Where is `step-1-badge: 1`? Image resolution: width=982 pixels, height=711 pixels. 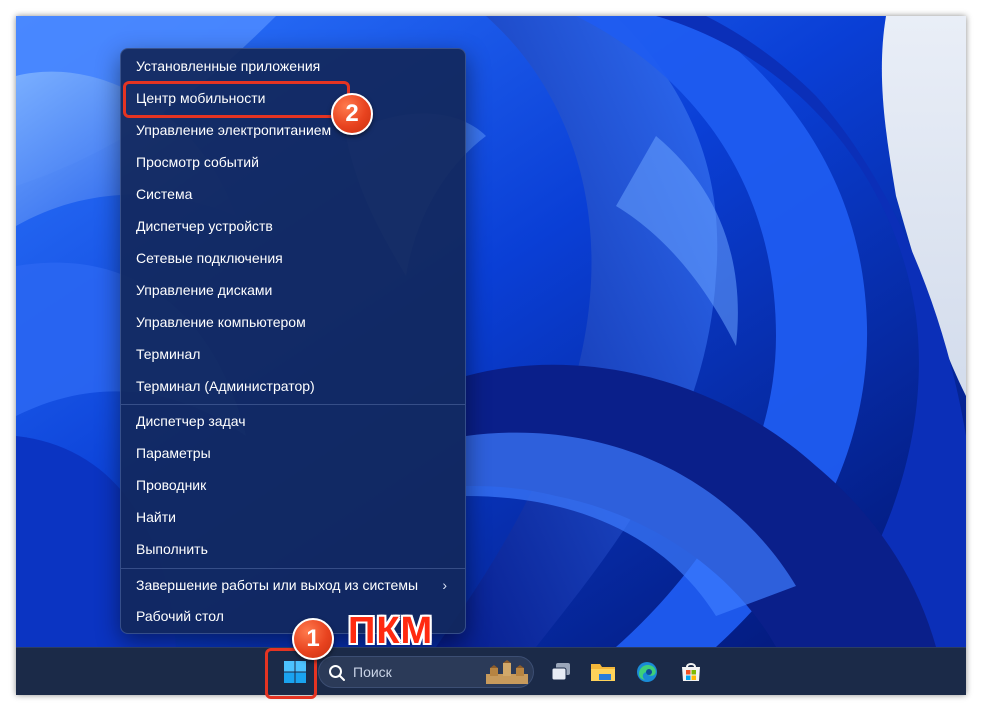
step-1-badge: 1 is located at coordinates (313, 639).